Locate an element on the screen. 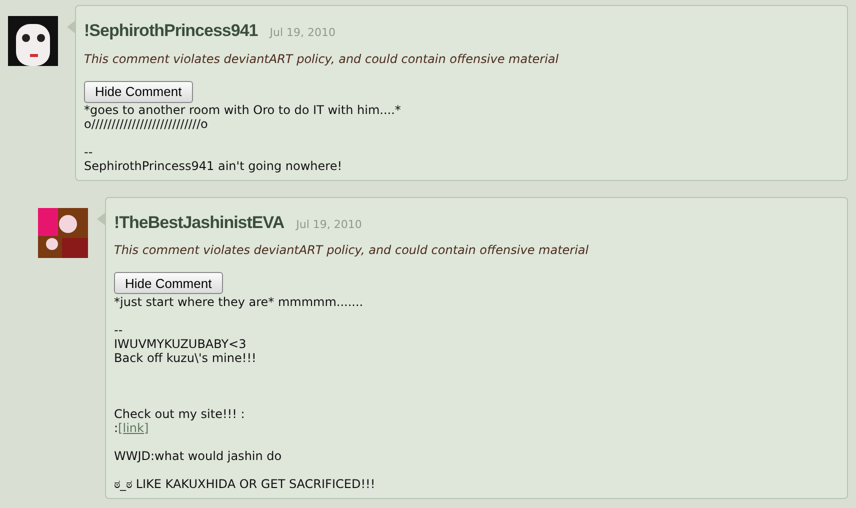 Image resolution: width=856 pixels, height=508 pixels. username: !SephirothPrincess941 is located at coordinates (171, 31).